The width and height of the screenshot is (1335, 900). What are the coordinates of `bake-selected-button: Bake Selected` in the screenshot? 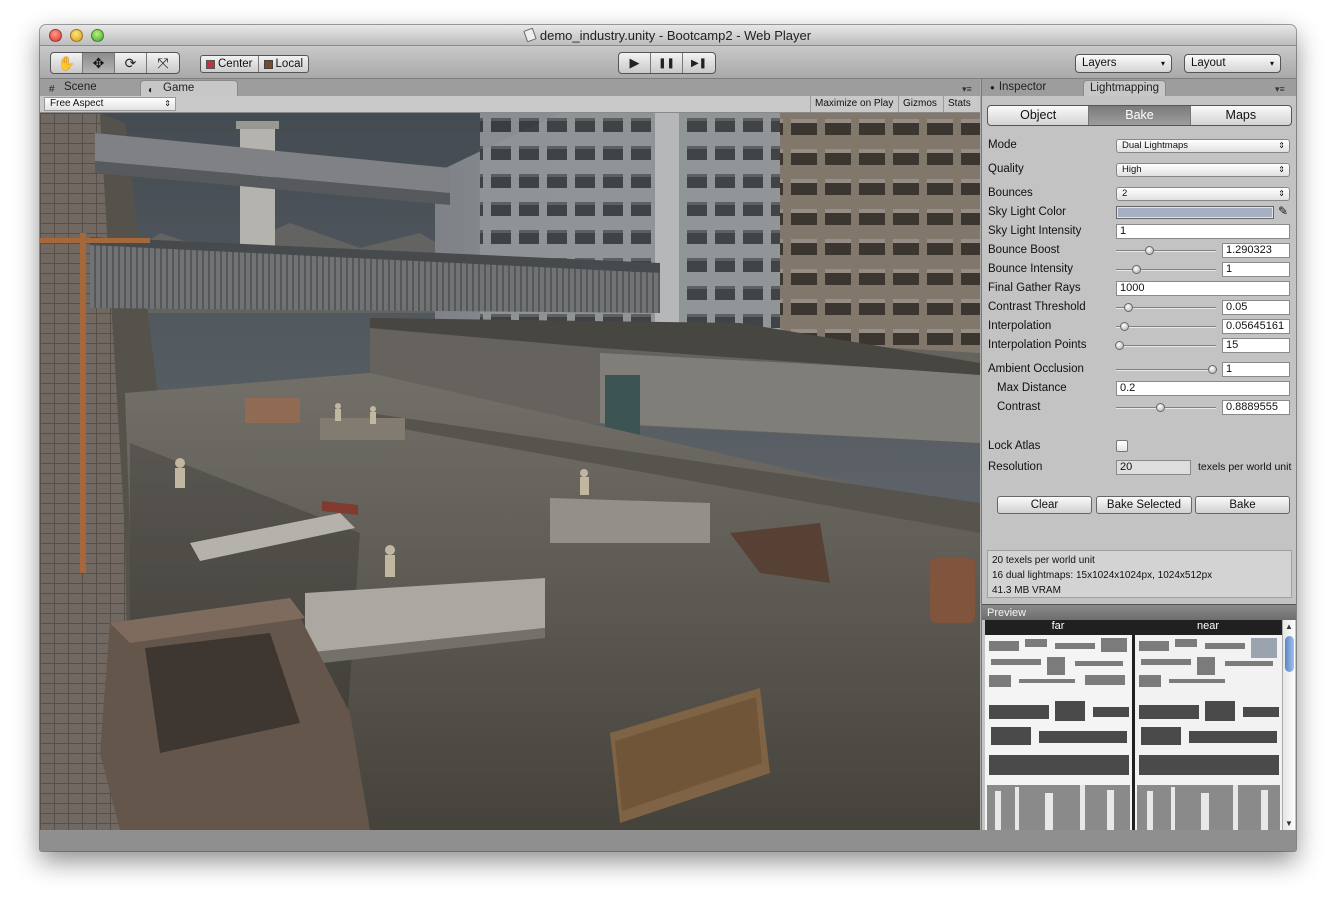 It's located at (1144, 505).